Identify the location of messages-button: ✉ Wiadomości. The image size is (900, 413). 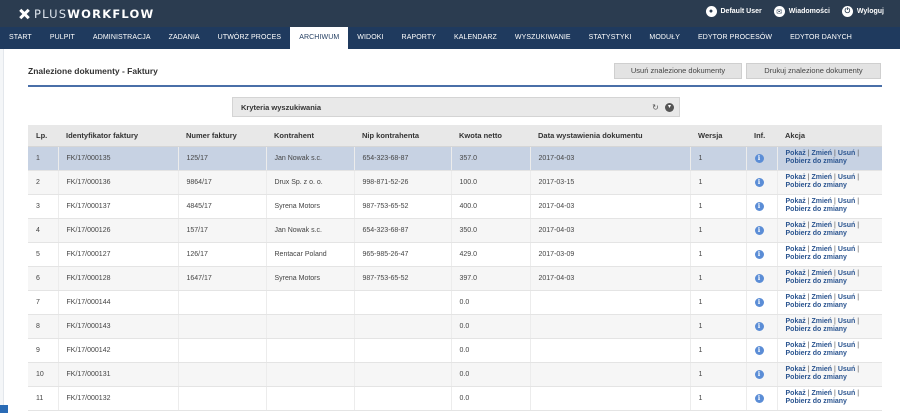
(801, 11).